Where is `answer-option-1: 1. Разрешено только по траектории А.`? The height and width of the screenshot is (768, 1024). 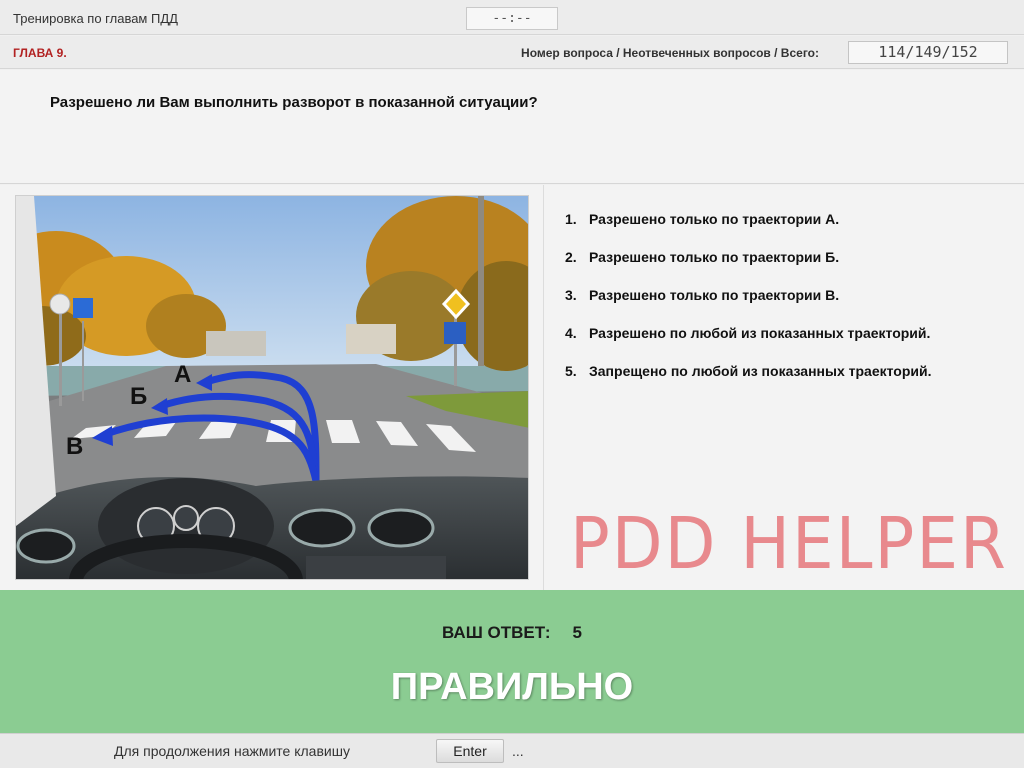 answer-option-1: 1. Разрешено только по траектории А. is located at coordinates (748, 230).